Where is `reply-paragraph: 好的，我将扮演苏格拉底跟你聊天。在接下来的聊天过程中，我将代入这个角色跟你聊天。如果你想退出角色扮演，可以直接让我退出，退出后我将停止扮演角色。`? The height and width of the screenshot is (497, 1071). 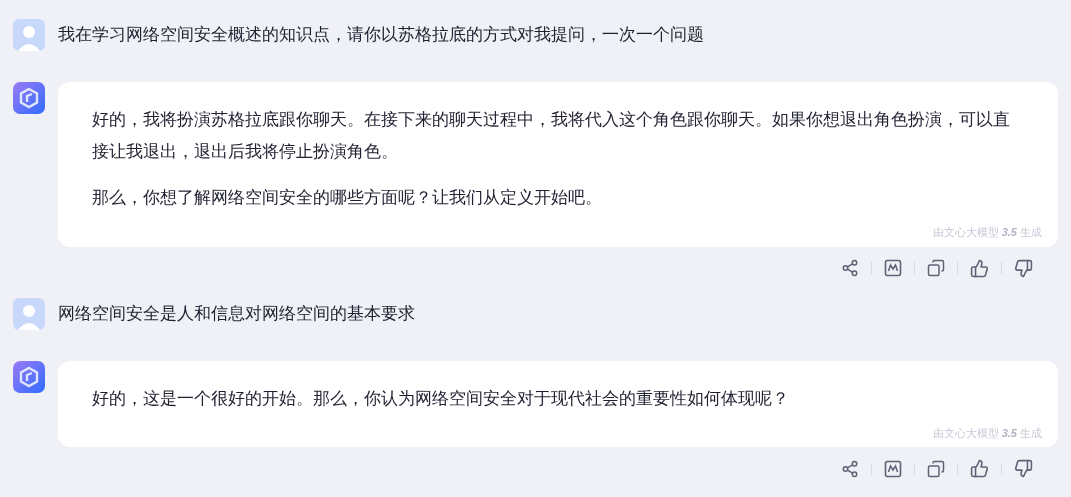 reply-paragraph: 好的，我将扮演苏格拉底跟你聊天。在接下来的聊天过程中，我将代入这个角色跟你聊天。如果你想退出角色扮演，可以直接让我退出，退出后我将停止扮演角色。 is located at coordinates (551, 136).